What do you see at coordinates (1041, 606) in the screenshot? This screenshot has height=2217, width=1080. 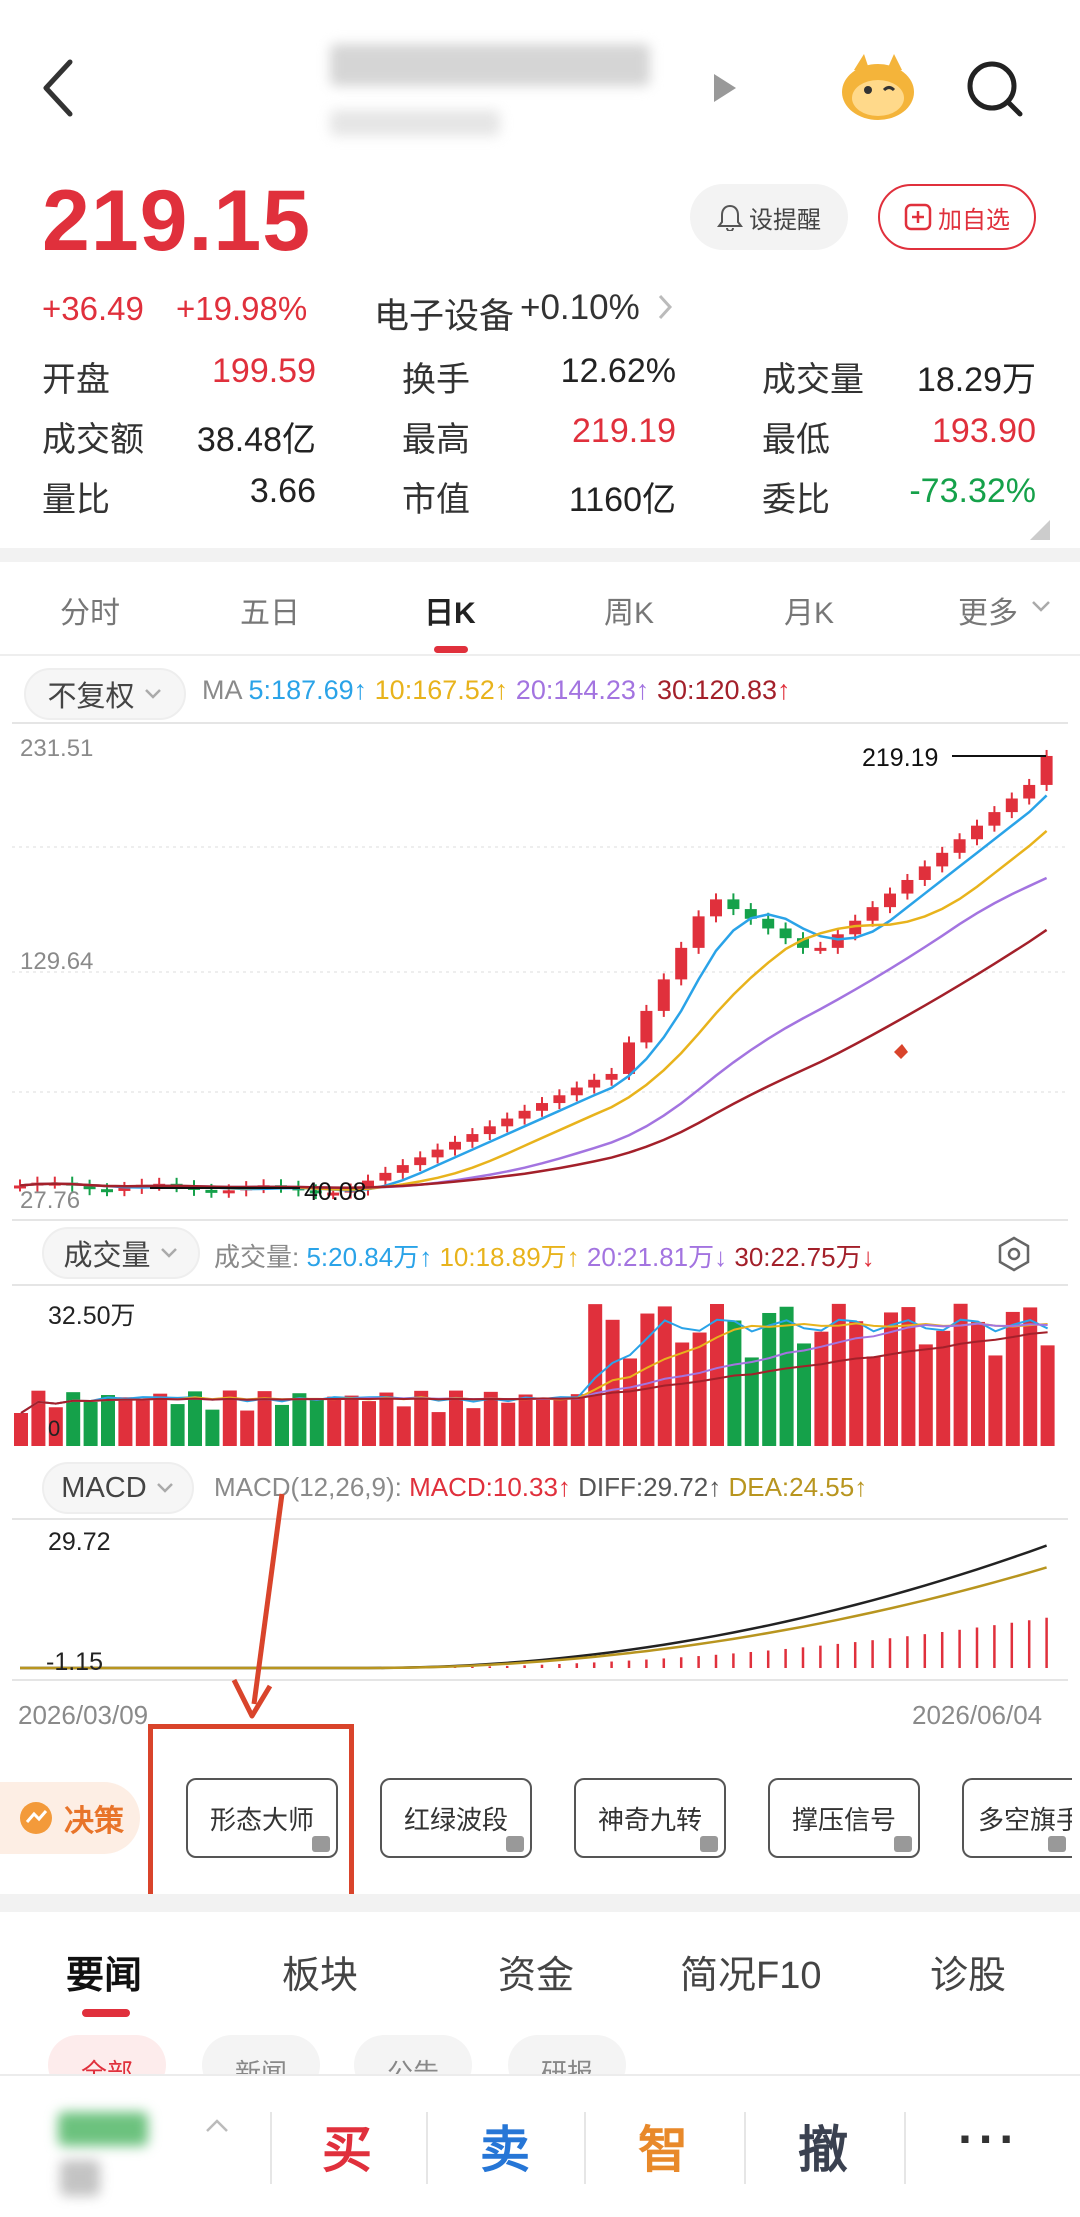 I see `chevron-down-icon` at bounding box center [1041, 606].